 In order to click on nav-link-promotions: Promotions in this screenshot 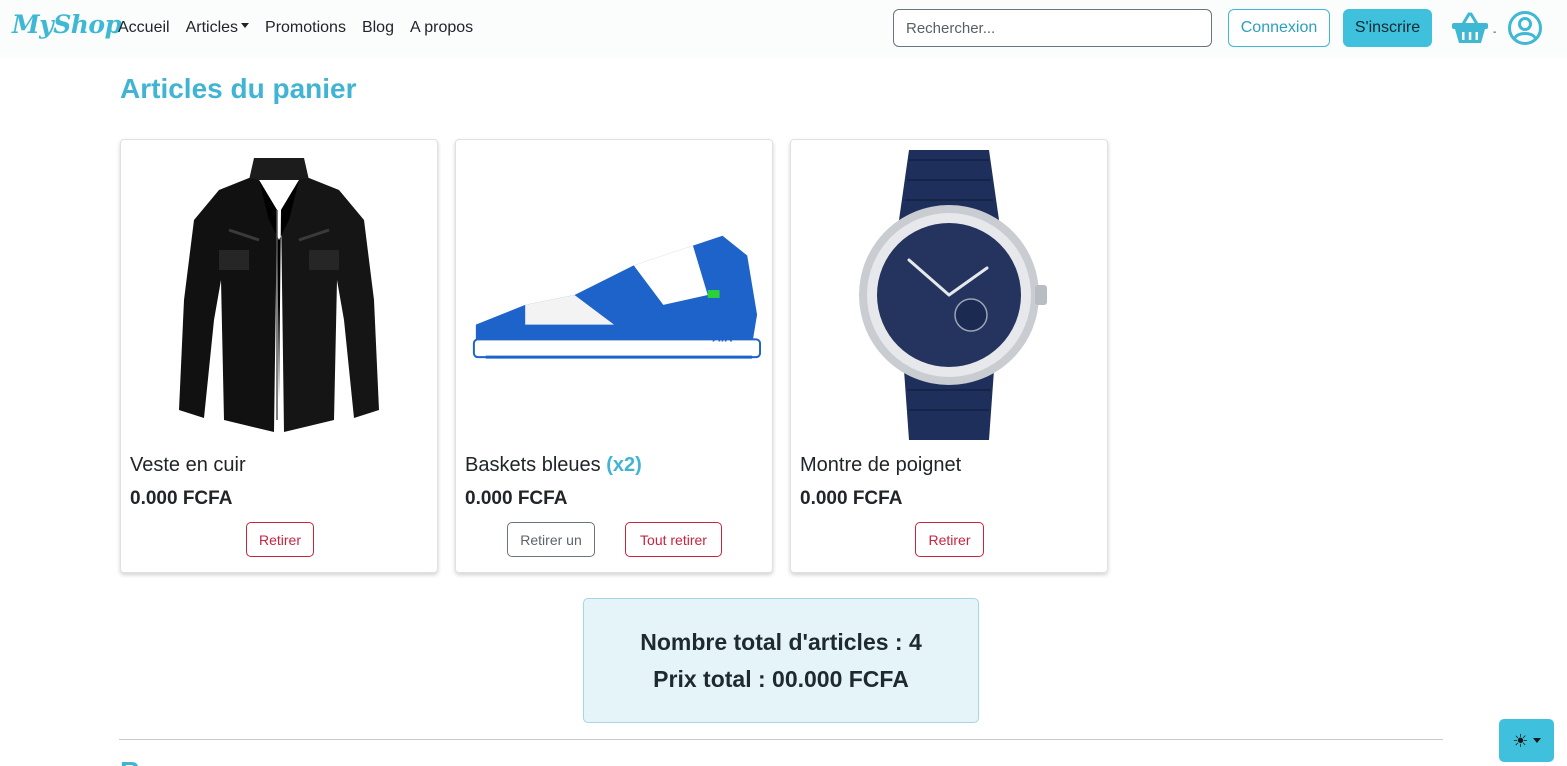, I will do `click(305, 28)`.